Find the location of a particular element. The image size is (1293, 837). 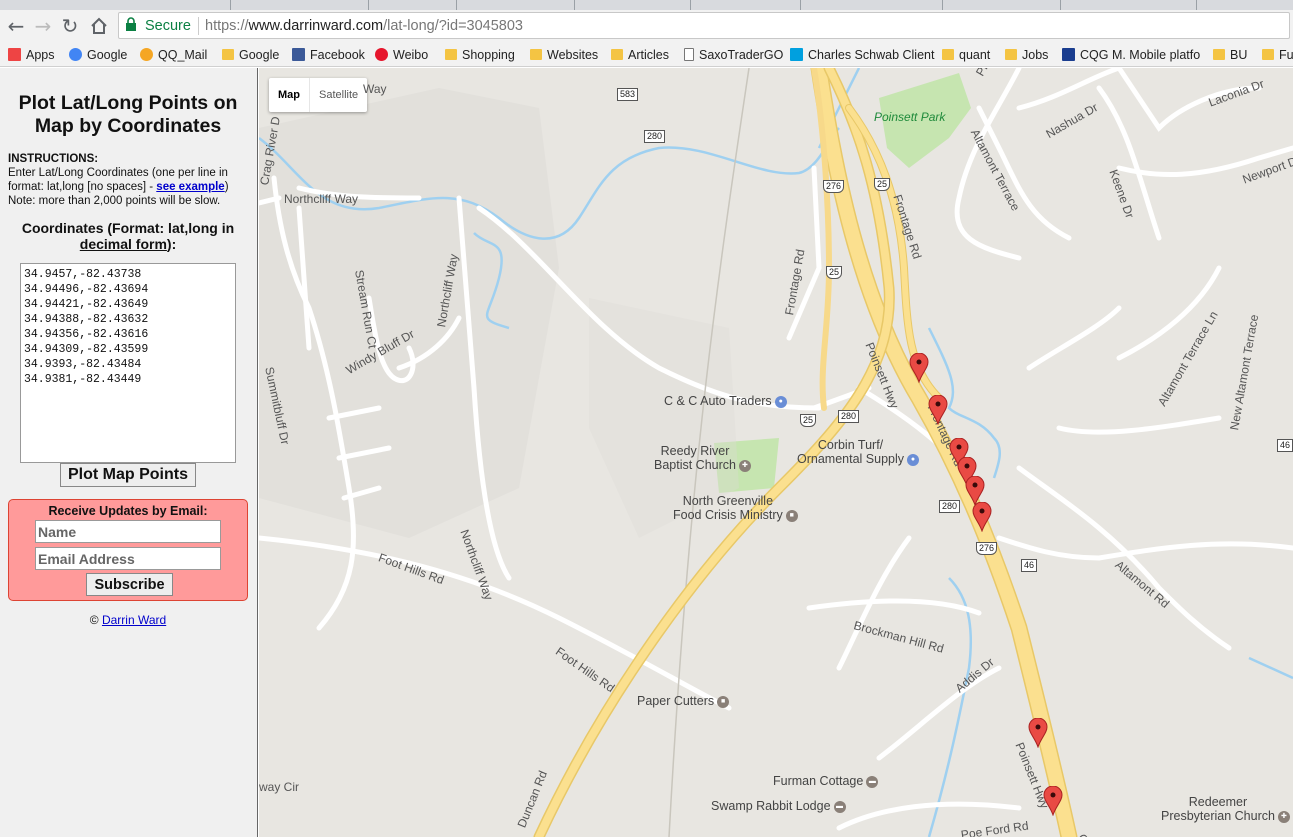

bookmark-item: QQ_Mail is located at coordinates (173, 55).